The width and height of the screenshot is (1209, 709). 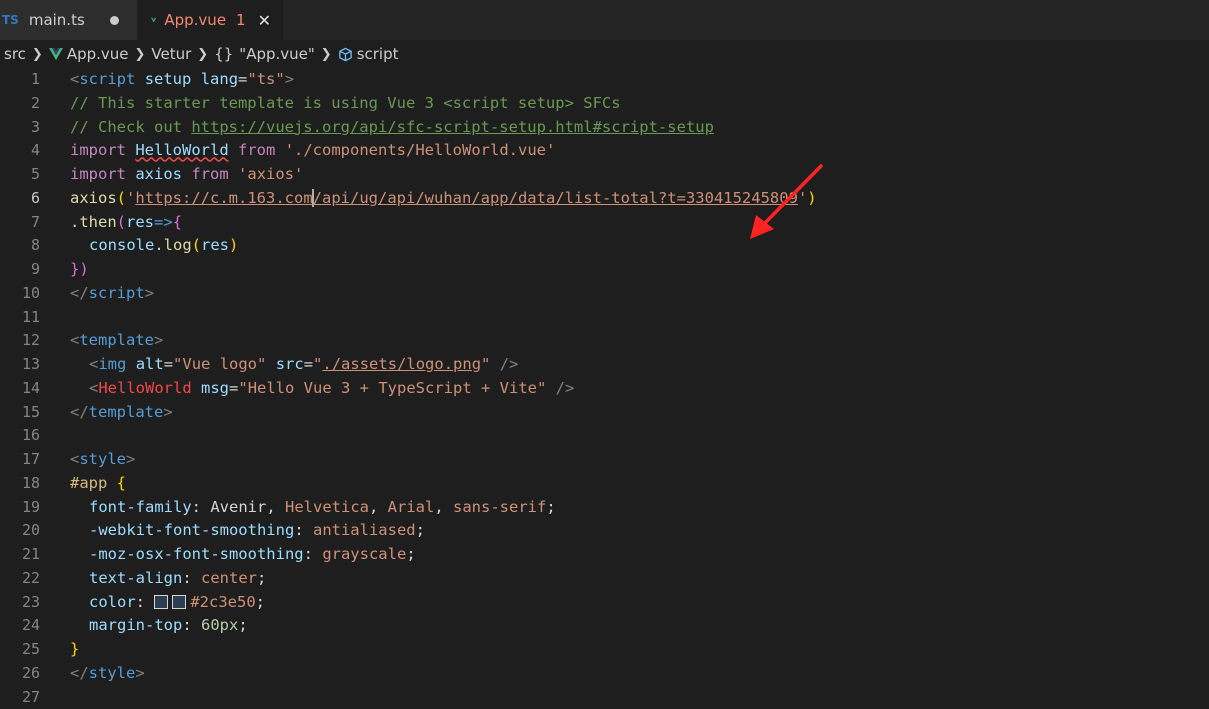 I want to click on code-line: }), so click(x=639, y=270).